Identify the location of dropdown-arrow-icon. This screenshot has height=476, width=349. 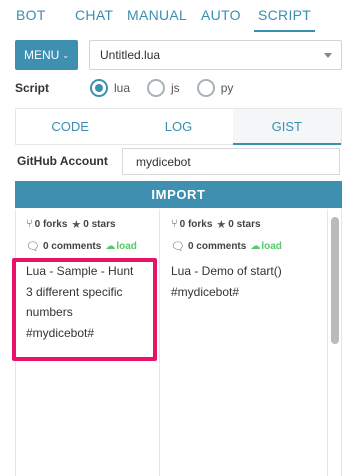
(328, 55).